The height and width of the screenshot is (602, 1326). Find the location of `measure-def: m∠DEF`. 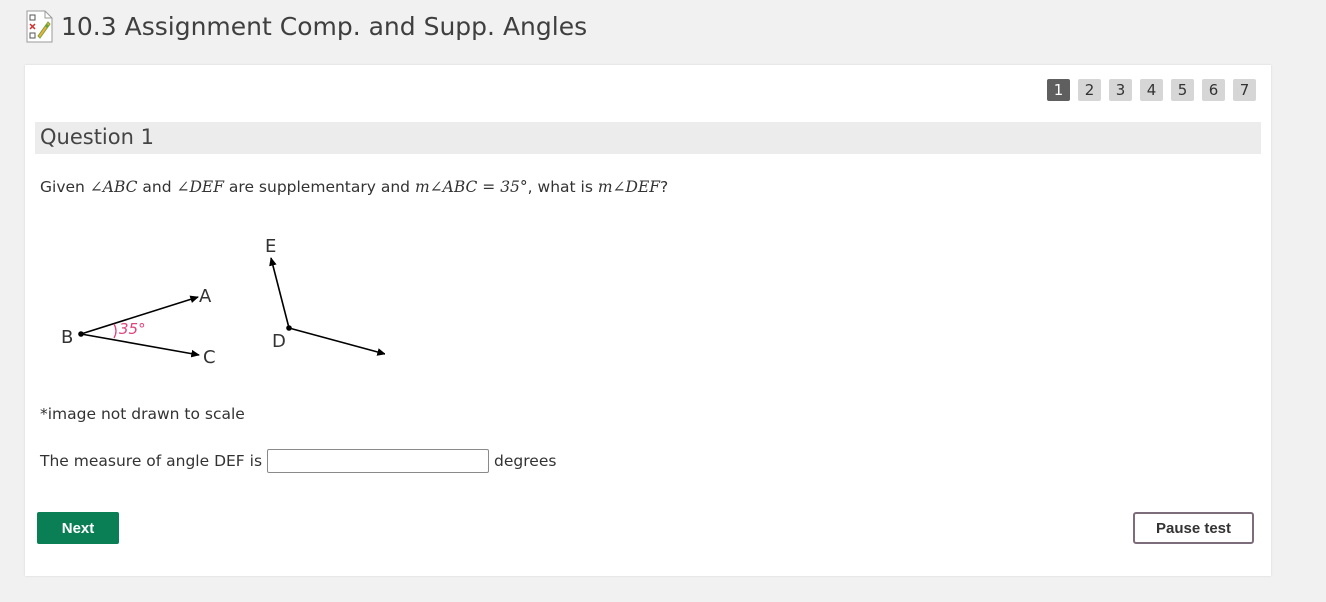

measure-def: m∠DEF is located at coordinates (629, 187).